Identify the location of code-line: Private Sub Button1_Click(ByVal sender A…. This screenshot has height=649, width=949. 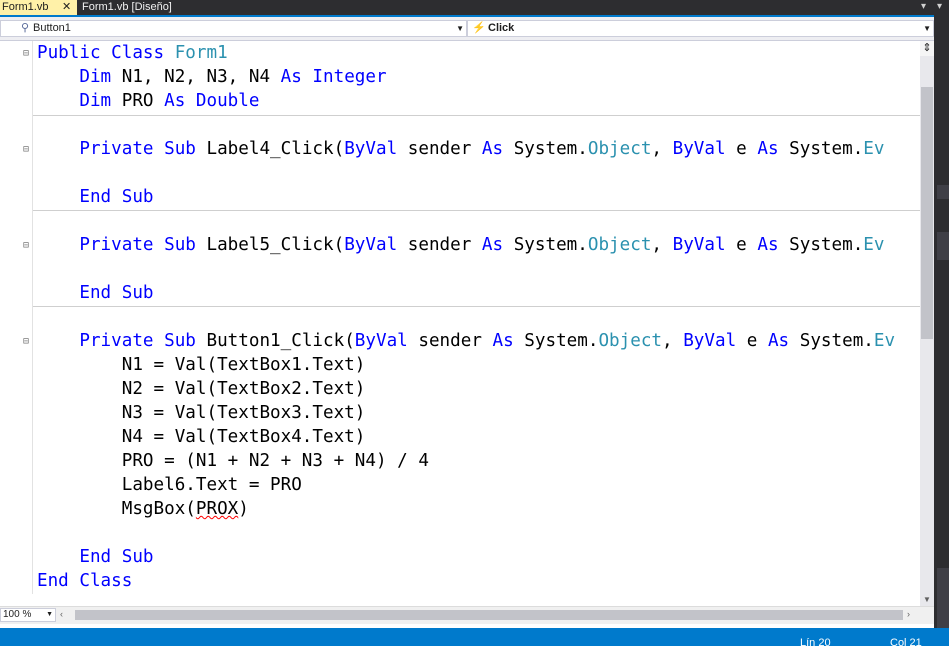
(466, 341).